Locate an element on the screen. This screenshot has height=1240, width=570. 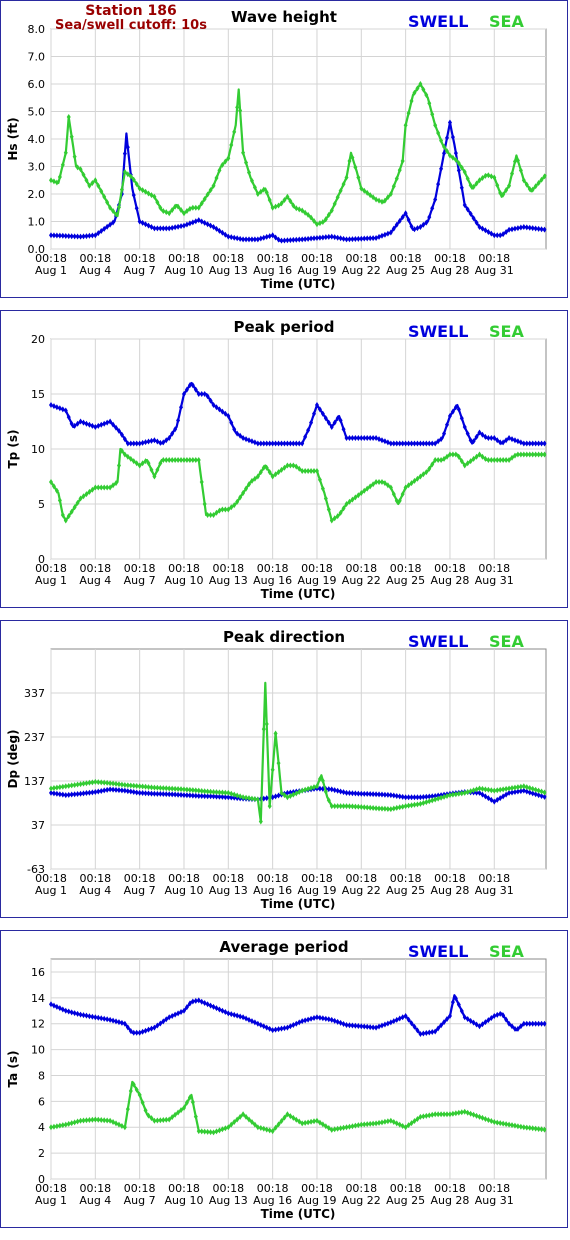
y-tick-label: 8.0 is located at coordinates (37, 29).